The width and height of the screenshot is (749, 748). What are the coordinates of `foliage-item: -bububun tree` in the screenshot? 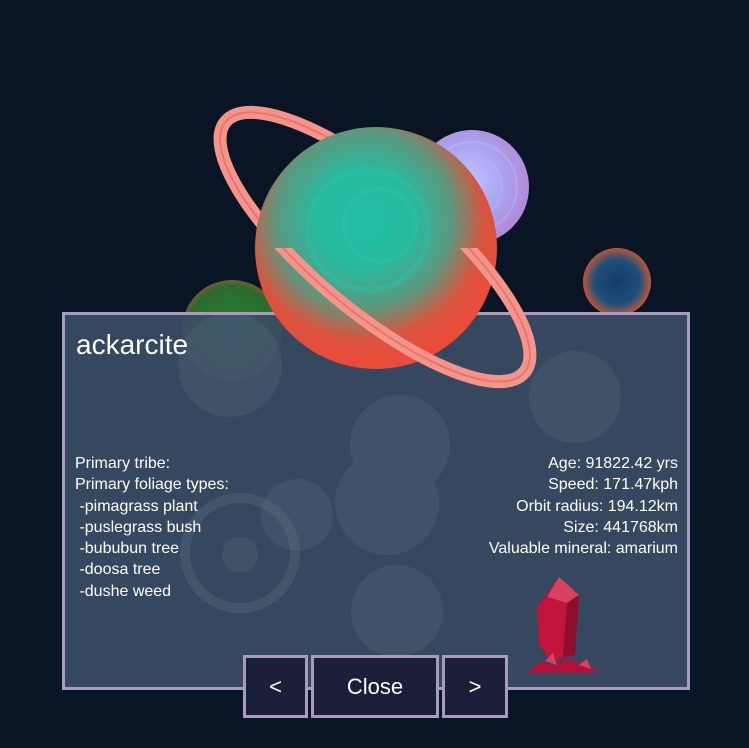 It's located at (127, 549).